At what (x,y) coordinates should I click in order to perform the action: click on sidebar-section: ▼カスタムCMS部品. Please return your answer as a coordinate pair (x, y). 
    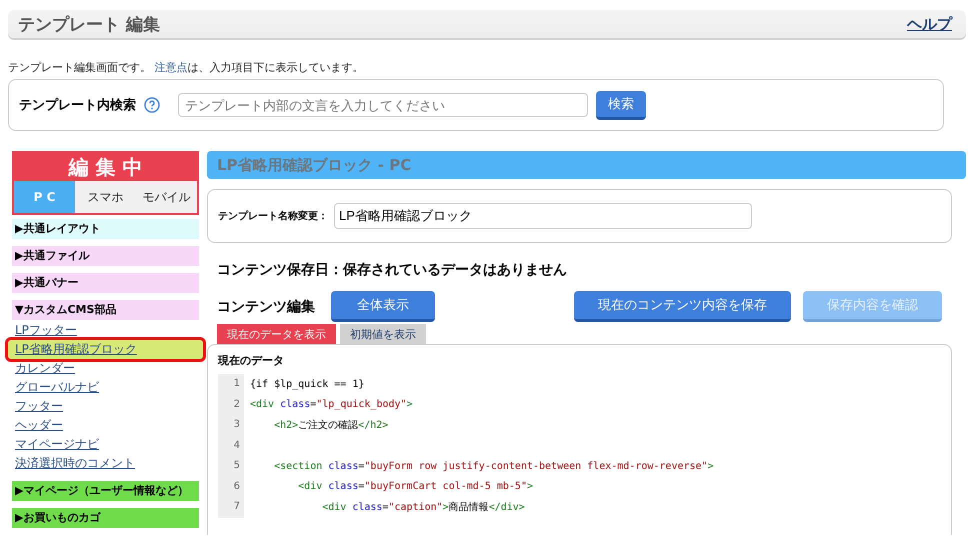
    Looking at the image, I should click on (105, 310).